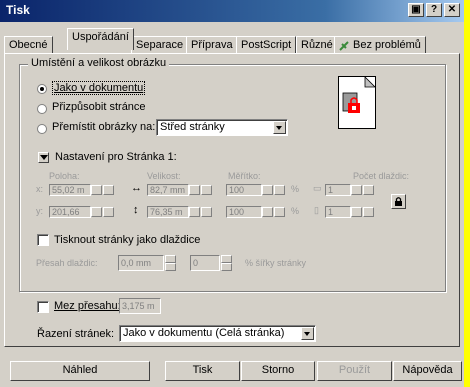 The height and width of the screenshot is (387, 470). I want to click on tab-issues-label: Bez problémů, so click(387, 45).